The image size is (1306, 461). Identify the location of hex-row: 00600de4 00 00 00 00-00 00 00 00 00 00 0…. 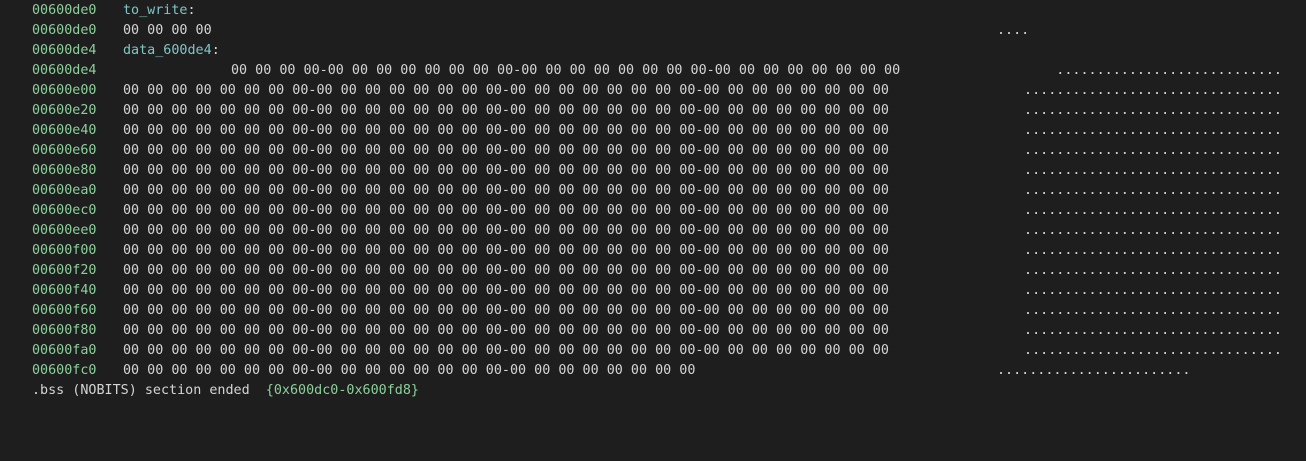
(653, 71).